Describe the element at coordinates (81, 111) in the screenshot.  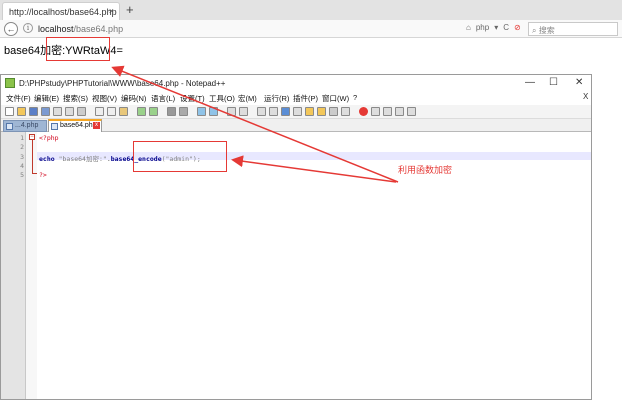
I see `print-icon` at that location.